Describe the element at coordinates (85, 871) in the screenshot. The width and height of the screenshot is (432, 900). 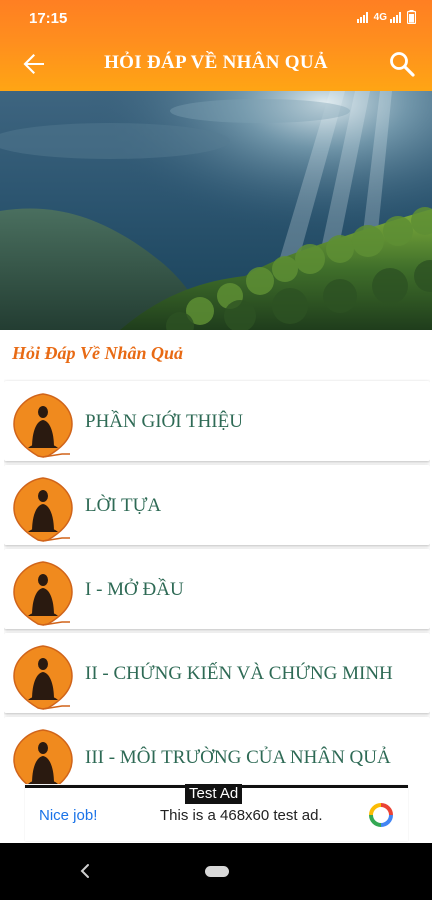
I see `nav-back-icon` at that location.